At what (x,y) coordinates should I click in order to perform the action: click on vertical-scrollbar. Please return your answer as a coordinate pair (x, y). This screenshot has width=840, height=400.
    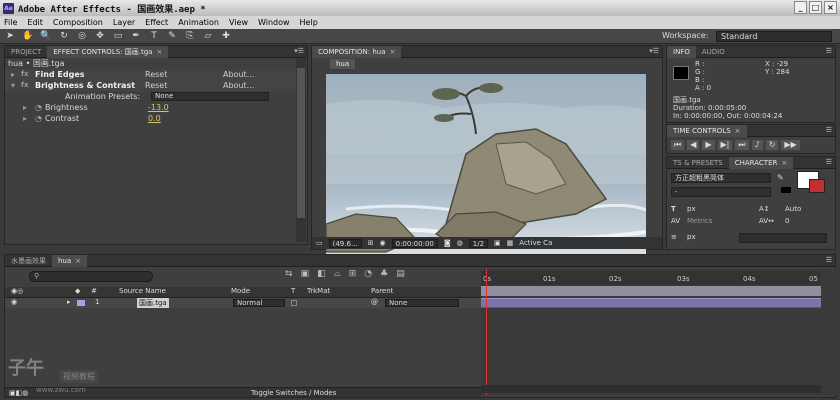
    Looking at the image, I should click on (301, 150).